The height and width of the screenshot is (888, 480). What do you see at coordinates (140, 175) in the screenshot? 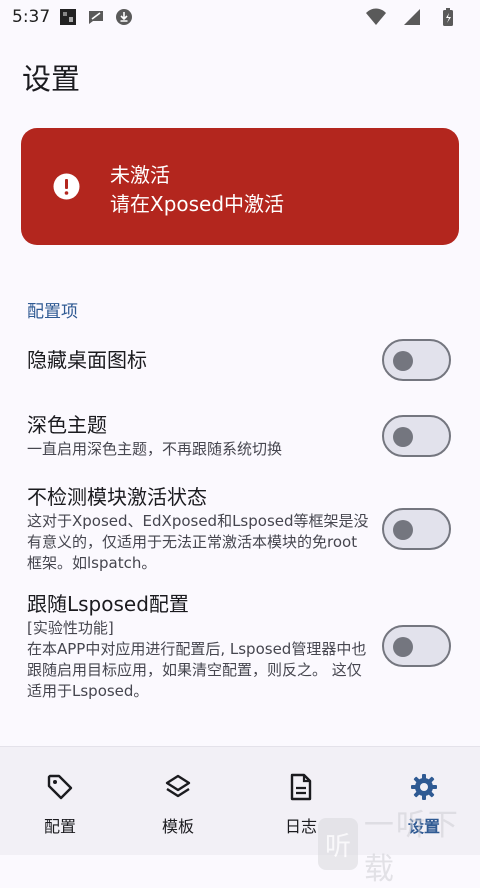
I see `banner-title: 未激活` at bounding box center [140, 175].